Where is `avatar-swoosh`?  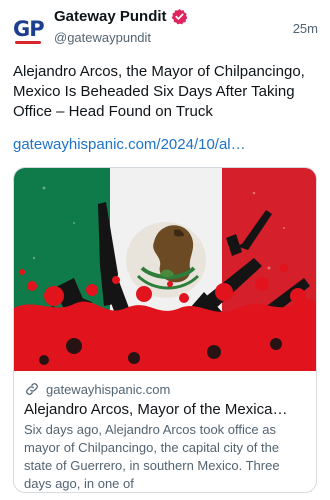
avatar-swoosh is located at coordinates (28, 42).